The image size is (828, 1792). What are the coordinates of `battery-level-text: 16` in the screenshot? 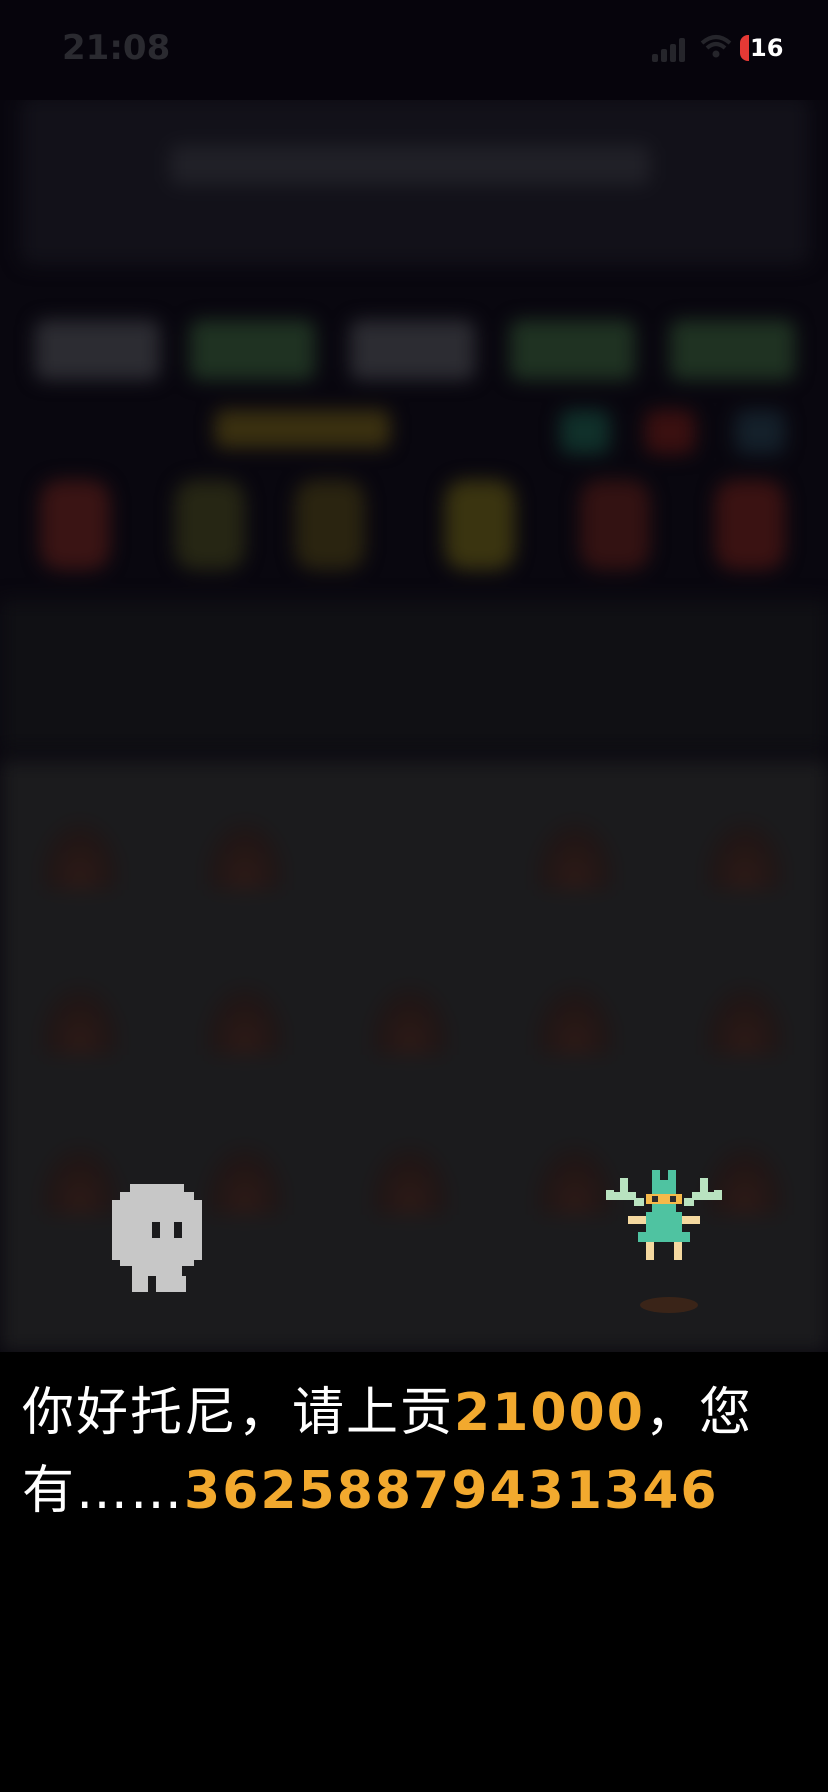 It's located at (767, 48).